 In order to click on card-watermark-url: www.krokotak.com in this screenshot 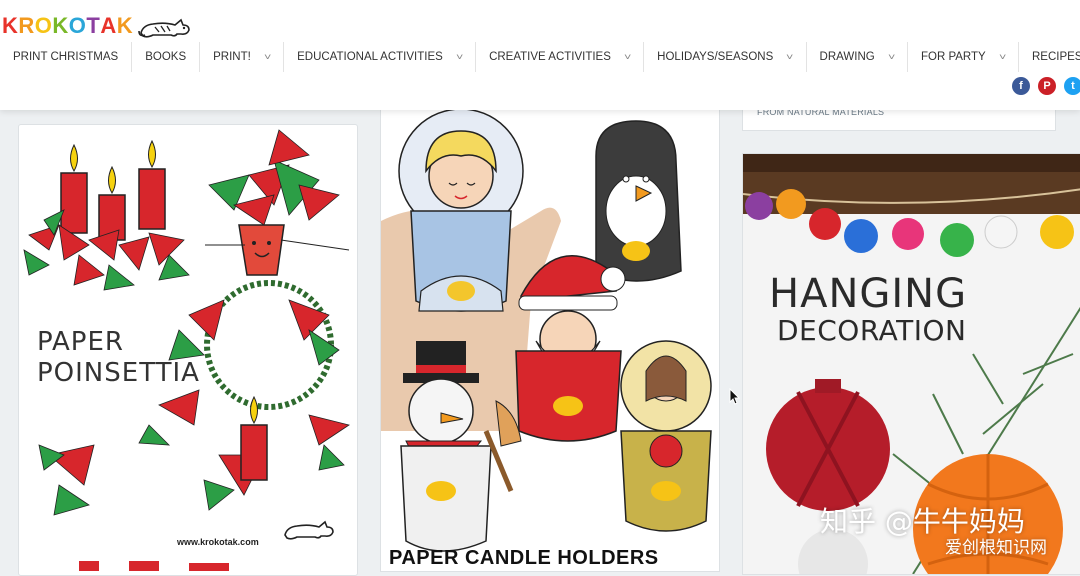, I will do `click(218, 542)`.